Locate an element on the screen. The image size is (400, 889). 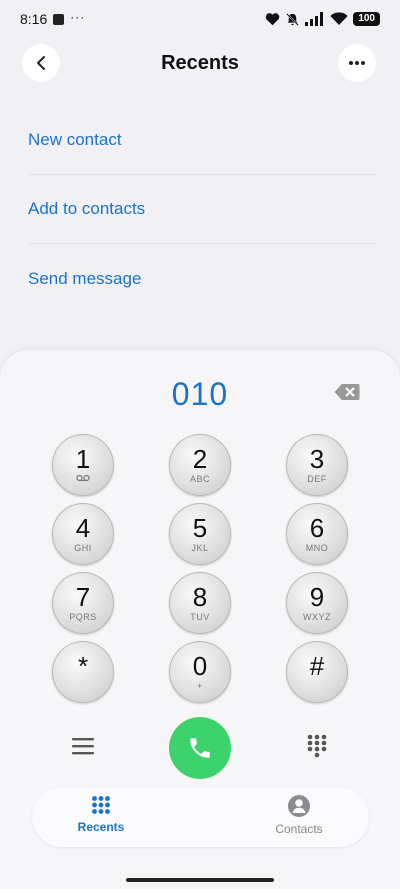
key-letters: ABC is located at coordinates (199, 479).